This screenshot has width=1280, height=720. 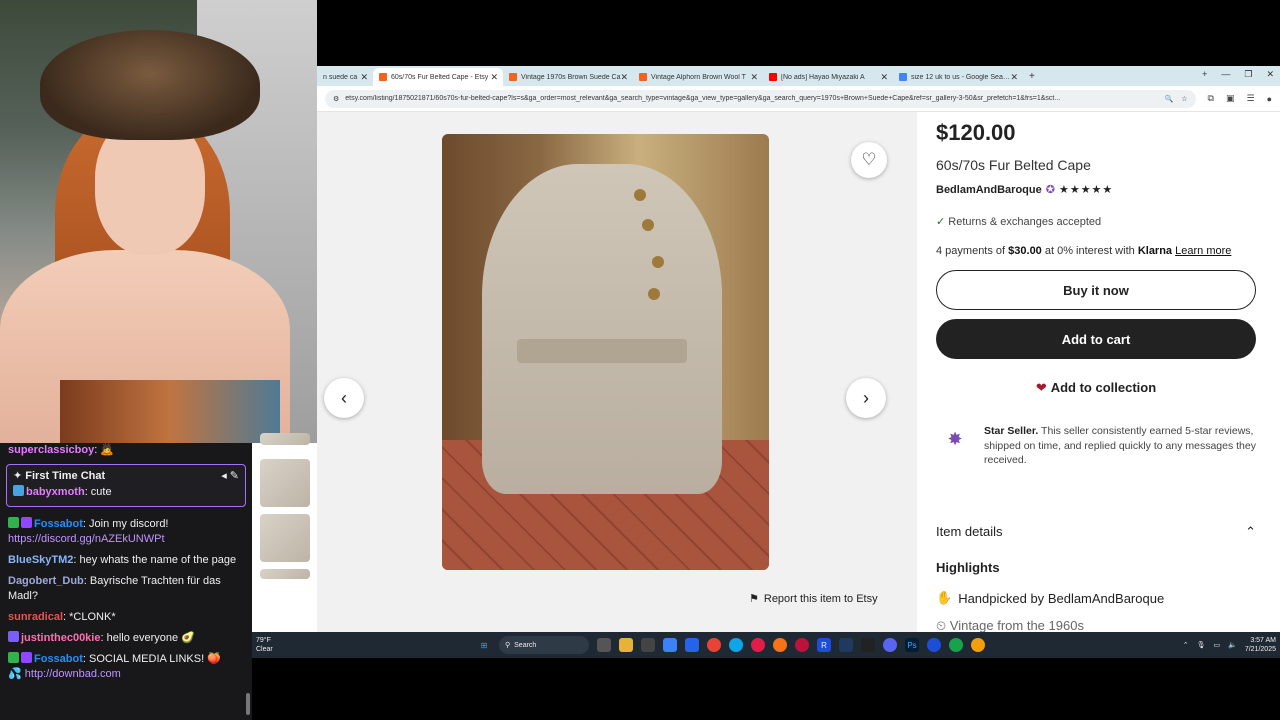 What do you see at coordinates (126, 475) in the screenshot?
I see `first-time-chat-header: ✦ First Time Chat ◂ ✎` at bounding box center [126, 475].